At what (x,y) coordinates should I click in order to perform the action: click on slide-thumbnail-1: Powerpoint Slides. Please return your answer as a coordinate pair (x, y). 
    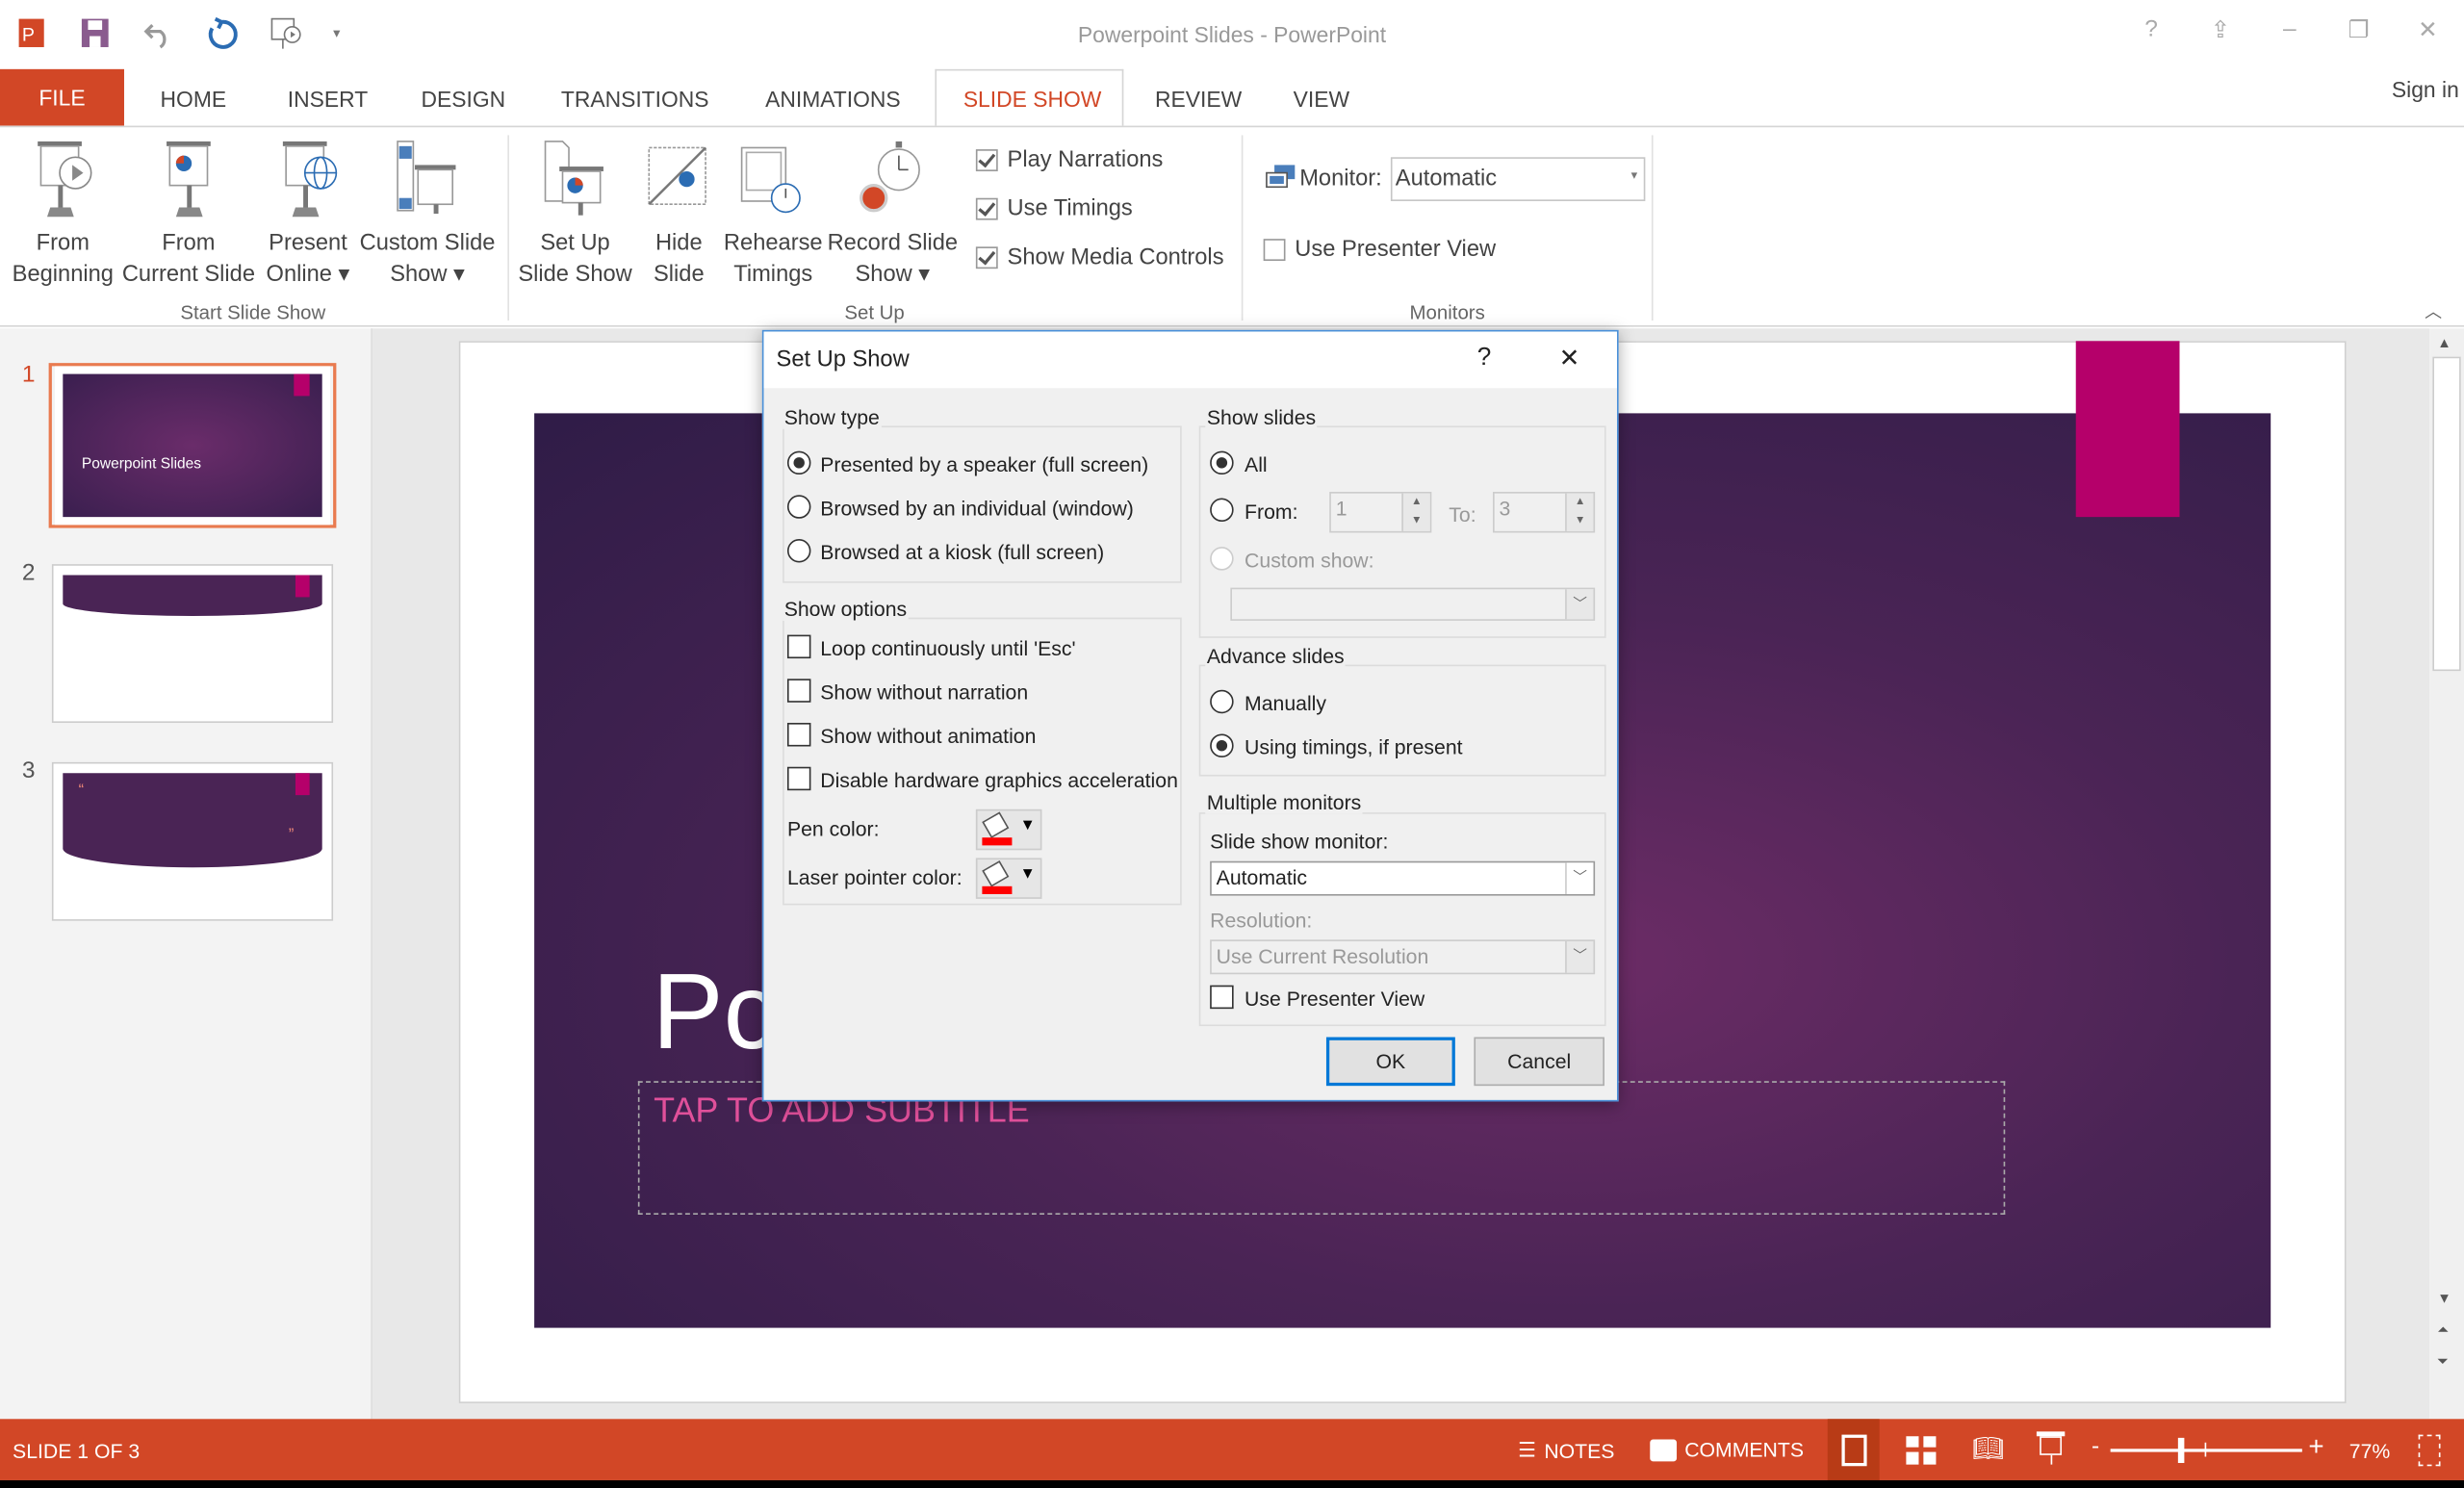
    Looking at the image, I should click on (192, 446).